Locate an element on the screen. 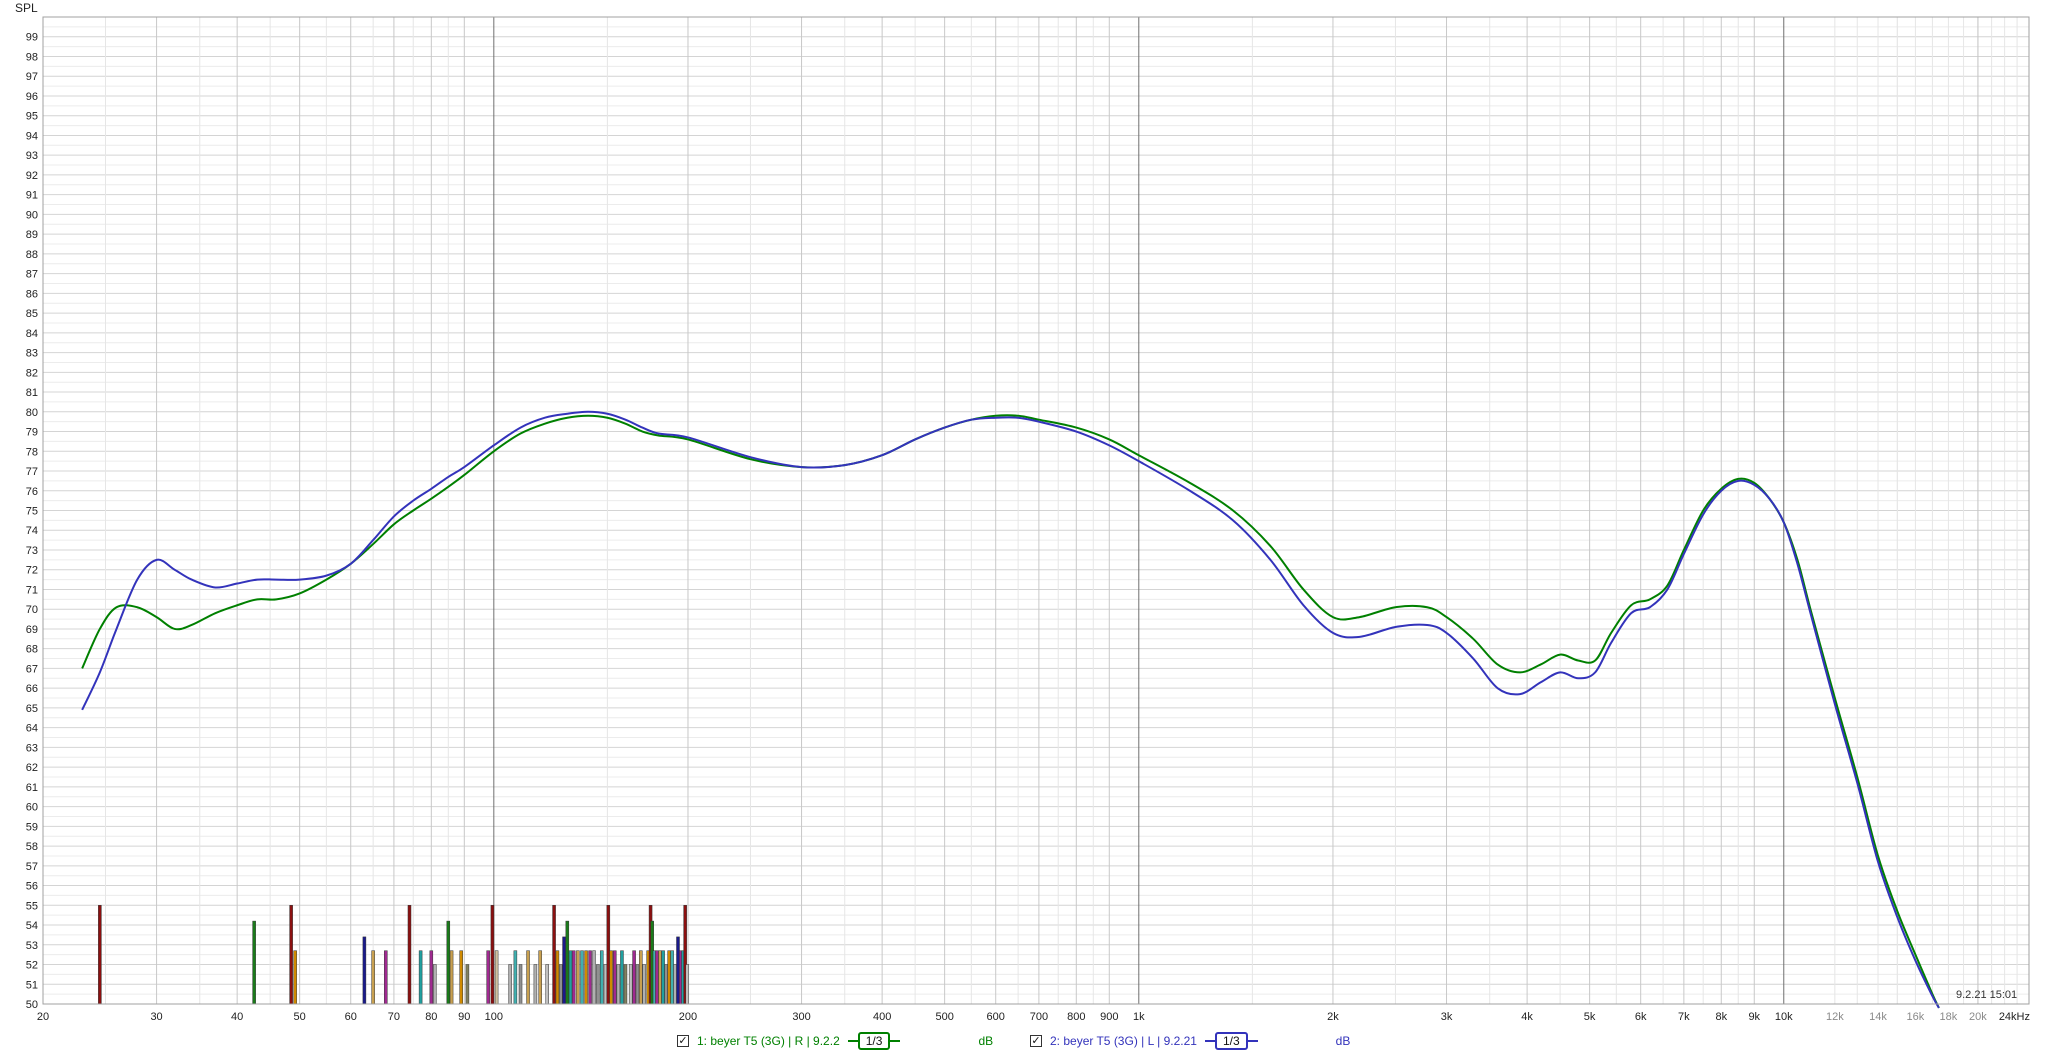 This screenshot has height=1054, width=2048. y-tick-label: 73 is located at coordinates (32, 551).